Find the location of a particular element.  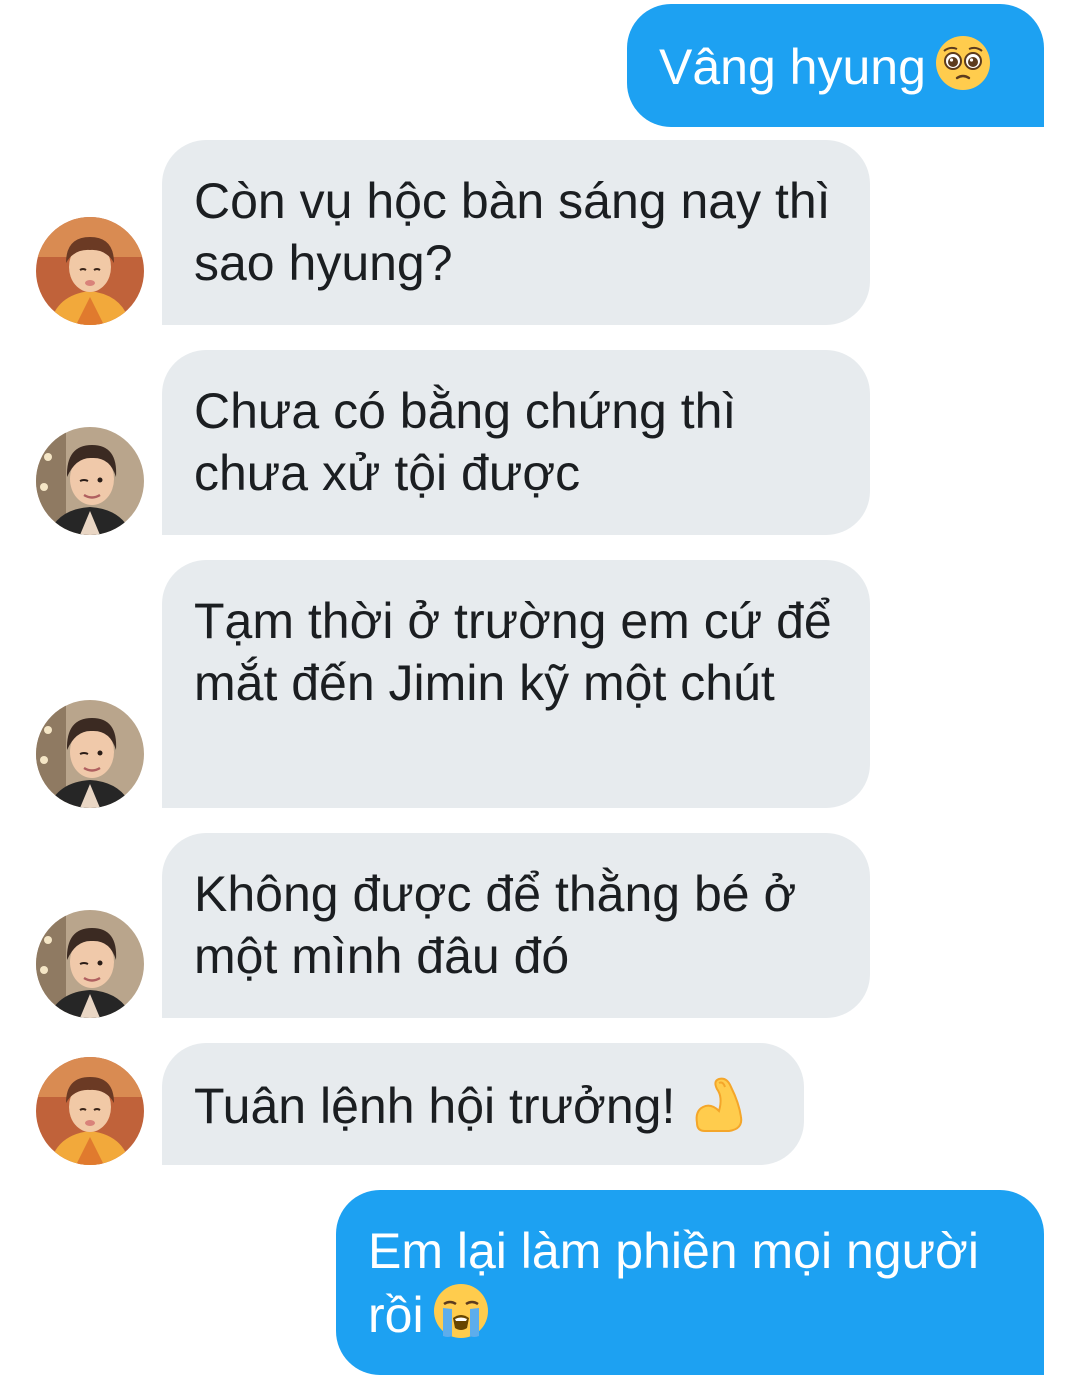

message-text: Không được để thằng bé ở một mình đâu đó is located at coordinates (495, 925).